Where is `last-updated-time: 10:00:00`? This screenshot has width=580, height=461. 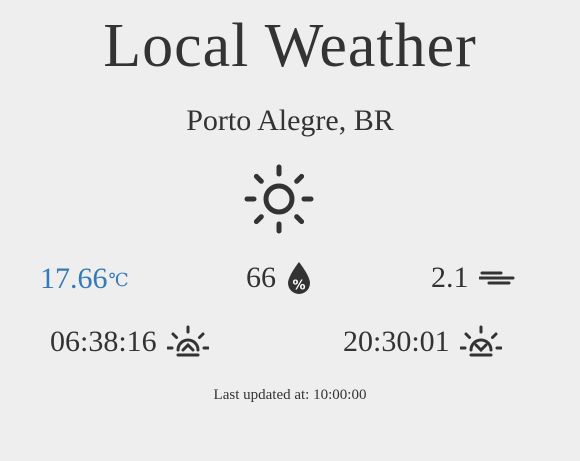
last-updated-time: 10:00:00 is located at coordinates (340, 395).